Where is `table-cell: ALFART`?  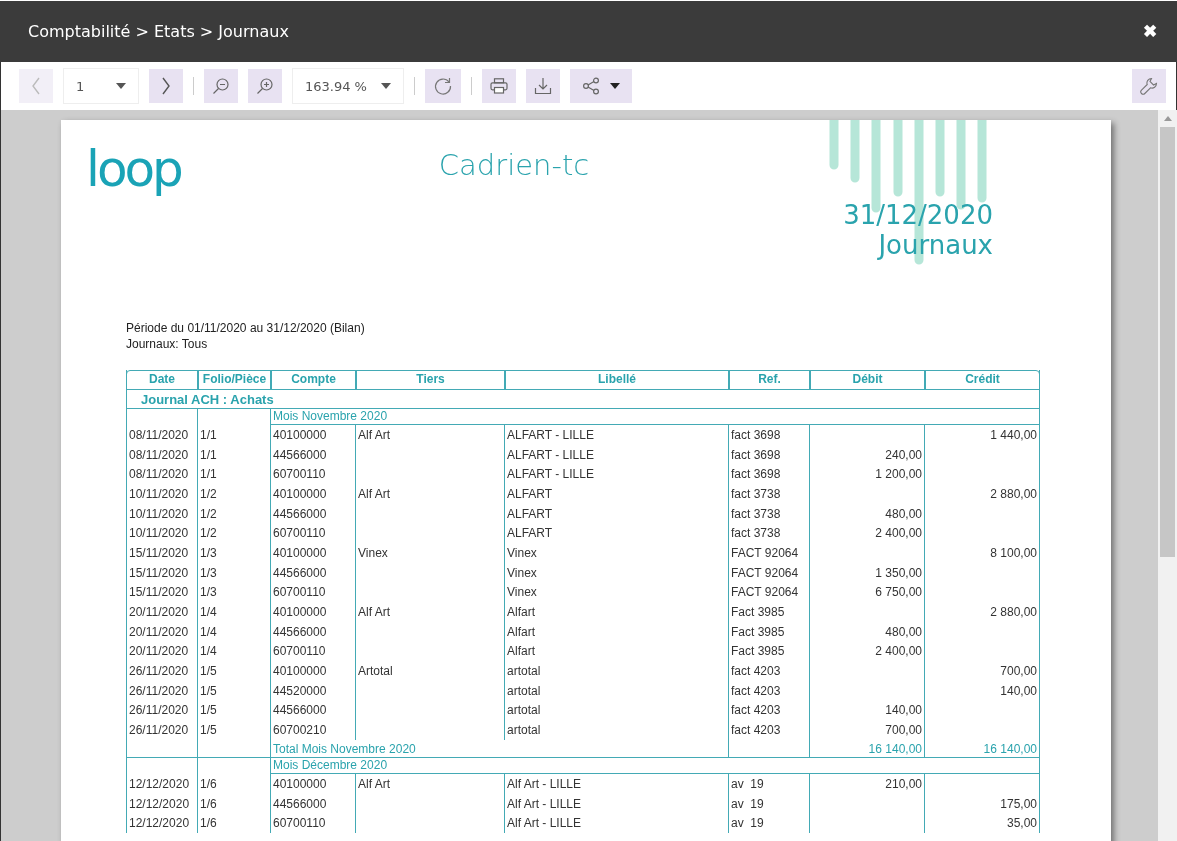 table-cell: ALFART is located at coordinates (530, 493).